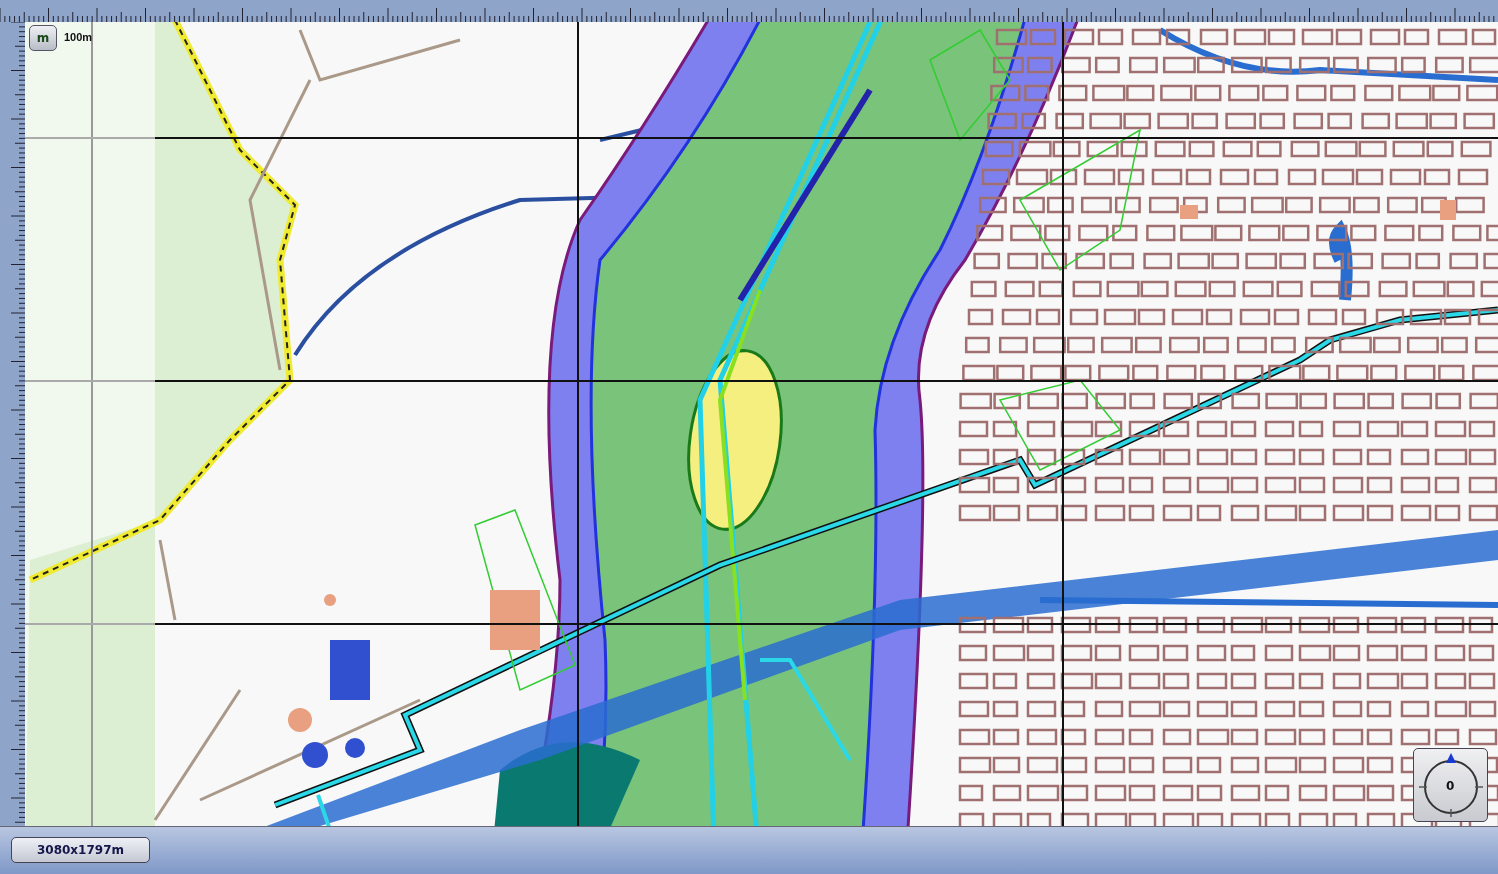 Image resolution: width=1498 pixels, height=874 pixels. I want to click on compass-icon, so click(1451, 785).